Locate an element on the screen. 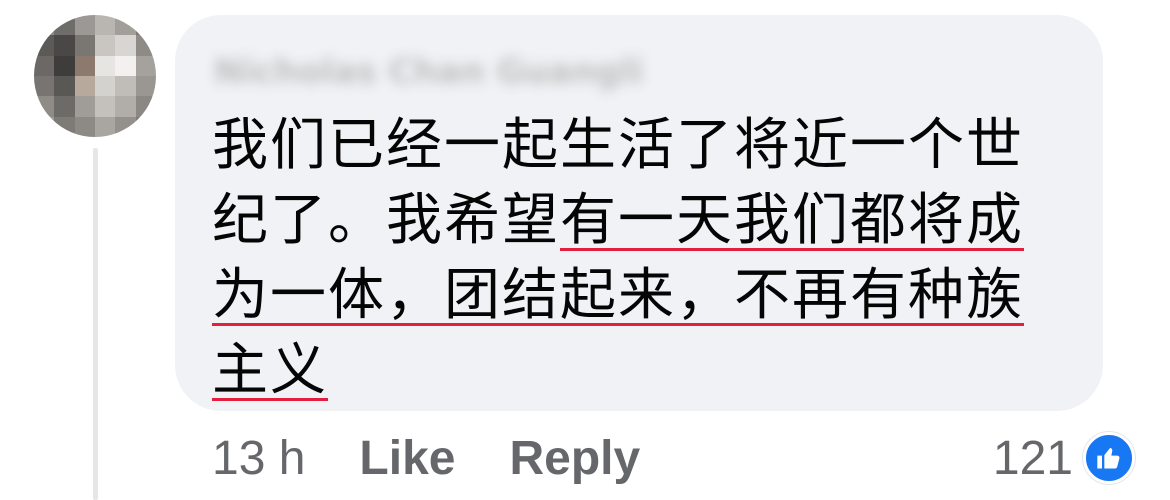  comment-line: 纪了。我希望有一天我们都将成 is located at coordinates (647, 220).